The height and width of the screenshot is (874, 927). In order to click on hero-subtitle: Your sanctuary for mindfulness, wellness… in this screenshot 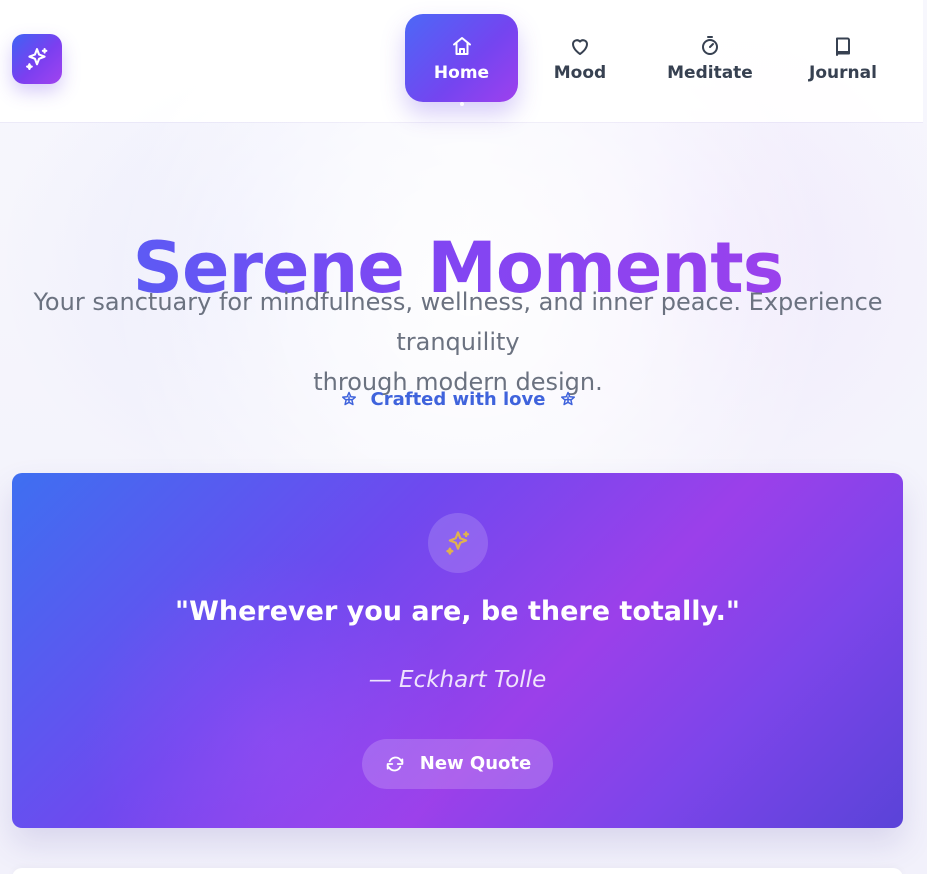, I will do `click(458, 342)`.